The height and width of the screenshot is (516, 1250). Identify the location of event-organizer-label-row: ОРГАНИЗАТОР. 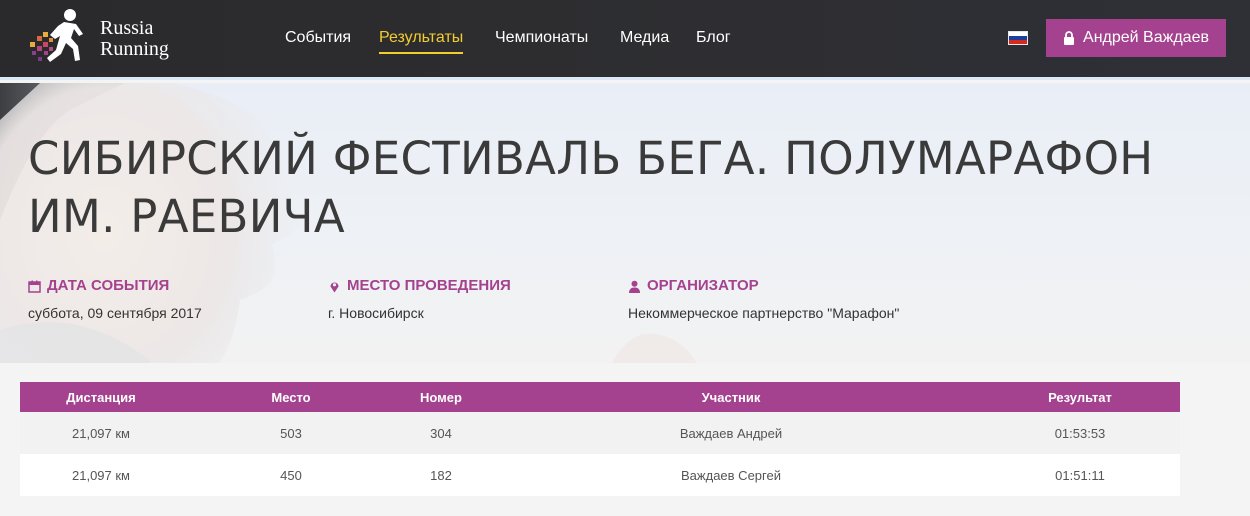
(763, 286).